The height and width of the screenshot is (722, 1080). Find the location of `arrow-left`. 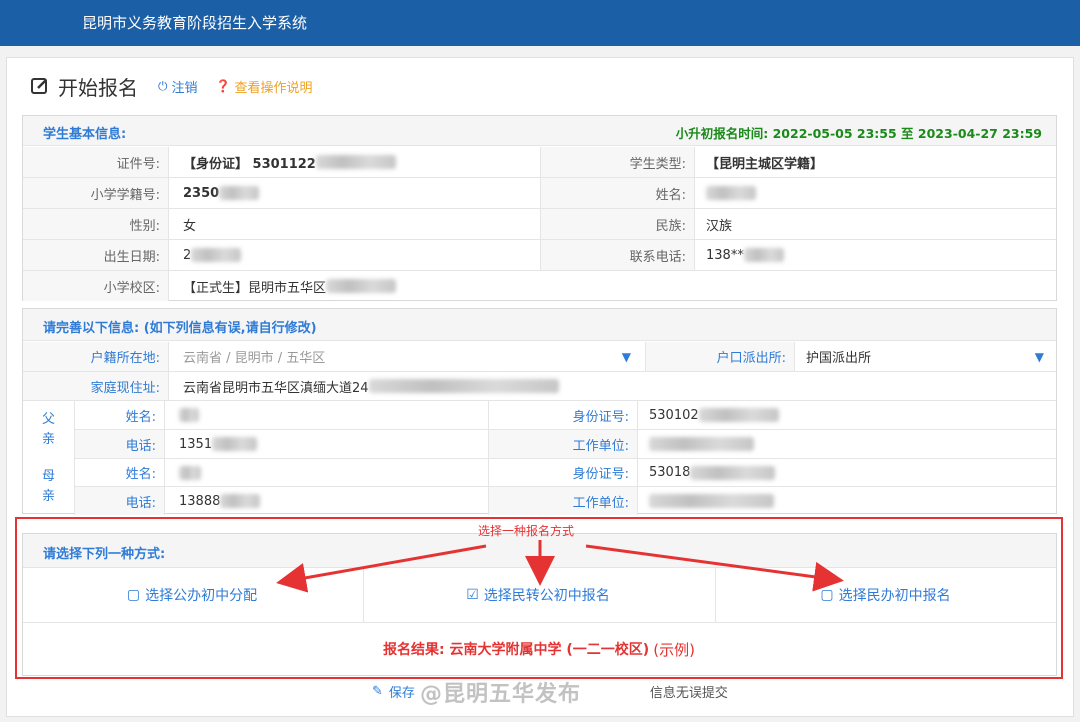

arrow-left is located at coordinates (381, 568).